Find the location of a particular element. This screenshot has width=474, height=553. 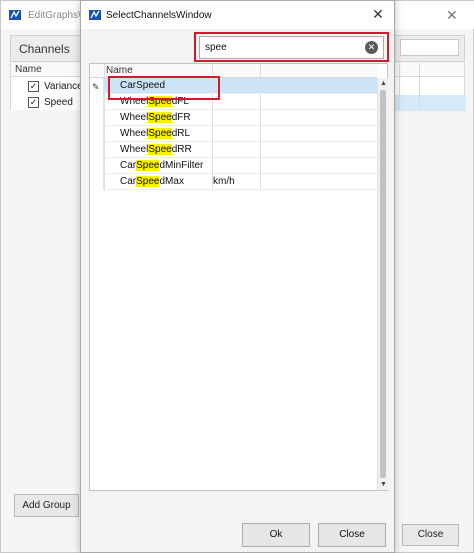

dialog-titlebar: SelectChannelsWindow ✕ is located at coordinates (237, 15).